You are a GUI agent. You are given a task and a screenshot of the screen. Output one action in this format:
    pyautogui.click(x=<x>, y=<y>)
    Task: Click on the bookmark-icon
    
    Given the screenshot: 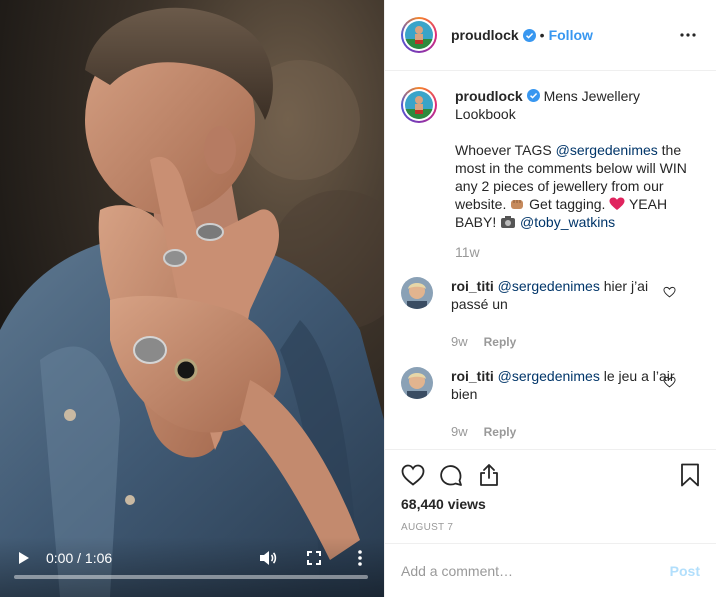 What is the action you would take?
    pyautogui.click(x=690, y=475)
    